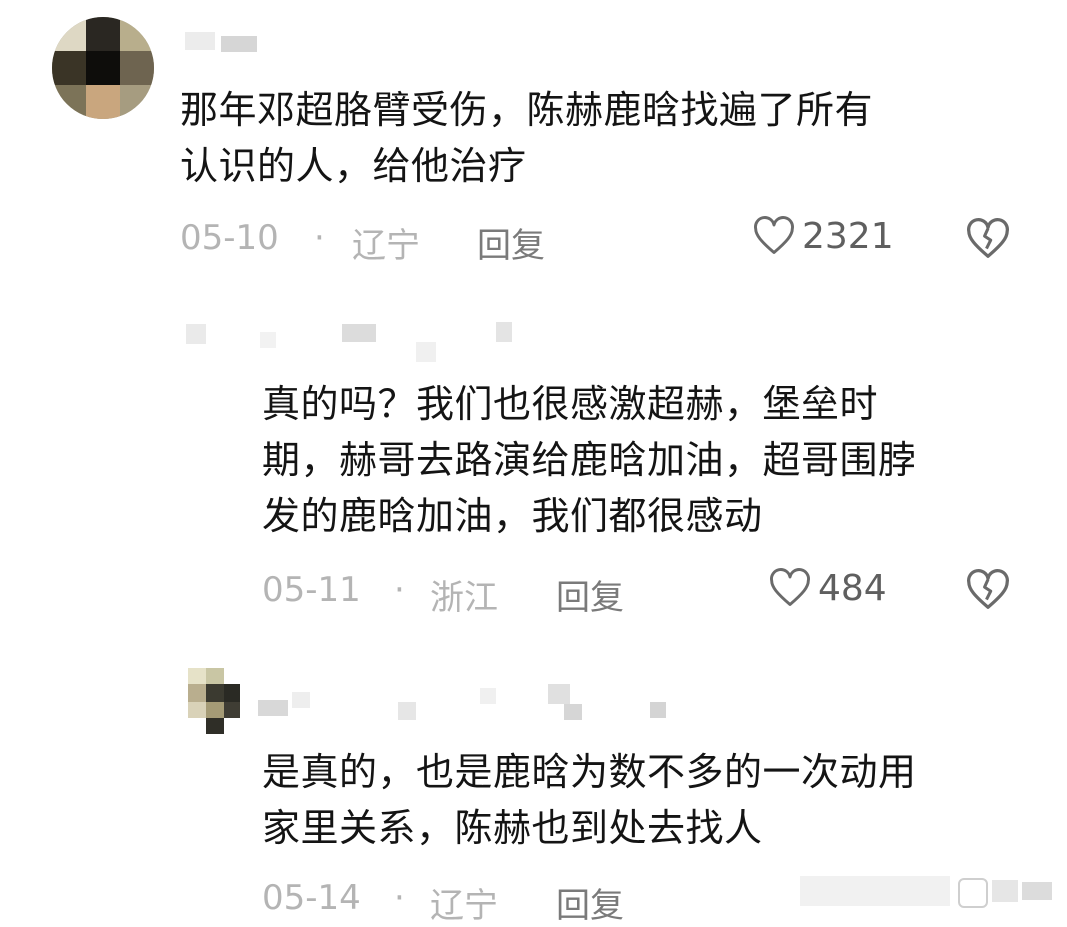 The width and height of the screenshot is (1067, 927). What do you see at coordinates (229, 238) in the screenshot?
I see `comment-date: 05-10` at bounding box center [229, 238].